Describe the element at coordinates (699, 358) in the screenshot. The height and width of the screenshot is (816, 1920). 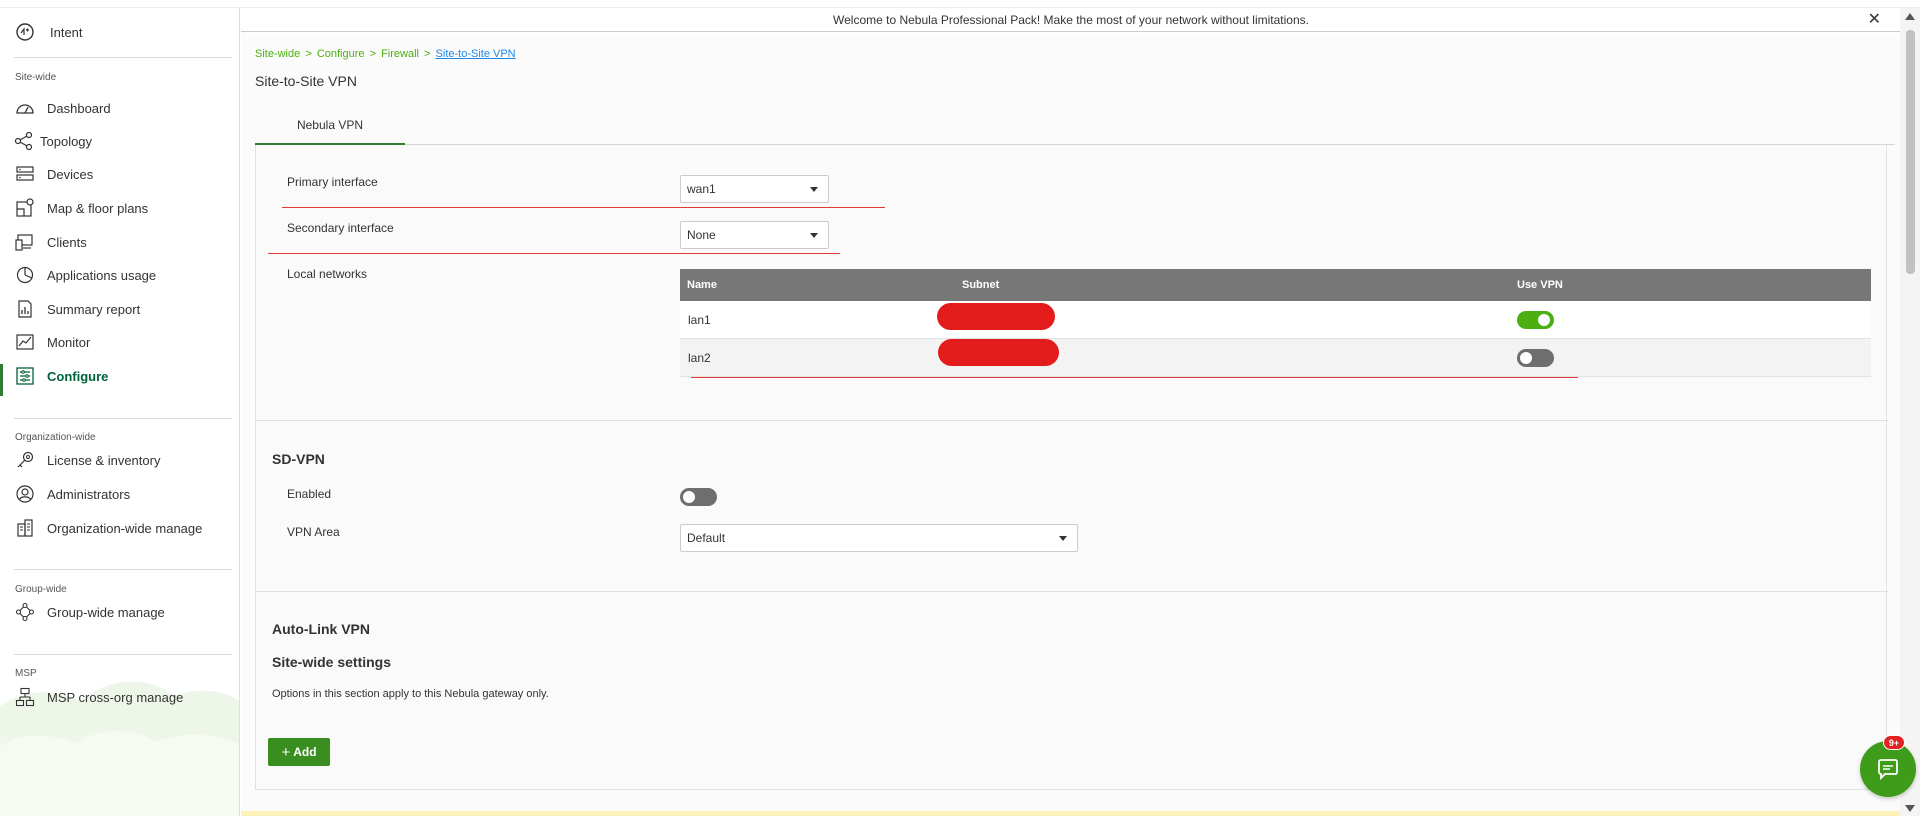
I see `network-name: lan2` at that location.